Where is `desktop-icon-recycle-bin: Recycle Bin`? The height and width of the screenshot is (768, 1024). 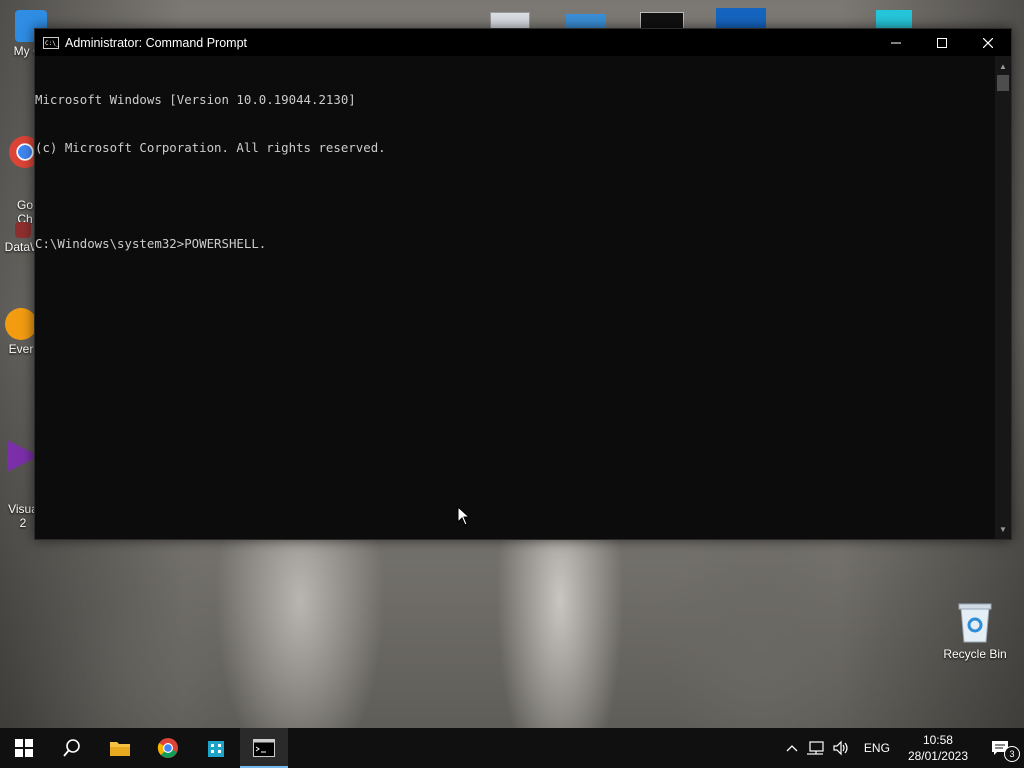 desktop-icon-recycle-bin: Recycle Bin is located at coordinates (975, 630).